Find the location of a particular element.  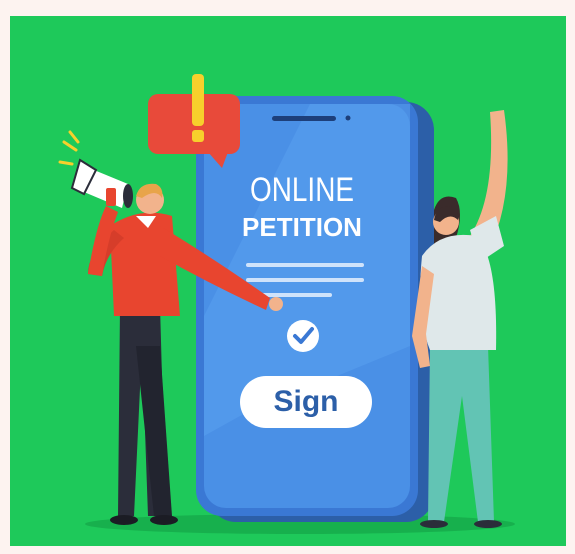

sound-lines is located at coordinates (69, 148).